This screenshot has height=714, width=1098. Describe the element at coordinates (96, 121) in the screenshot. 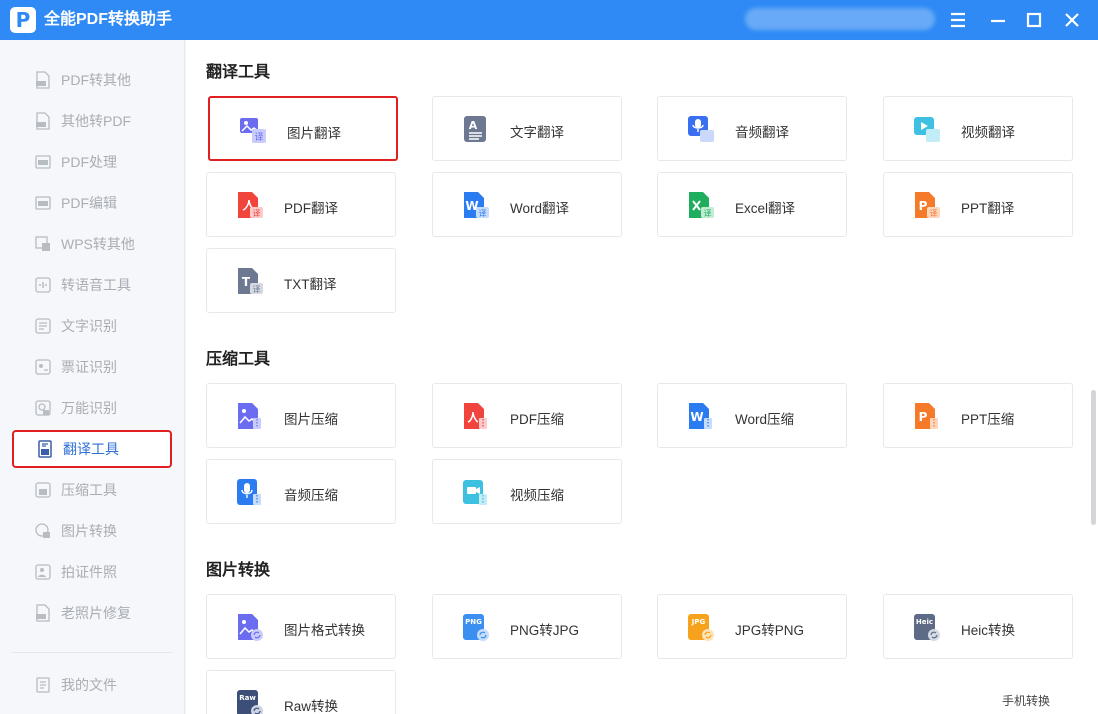

I see `sidebar-item-label: 其他转PDF` at that location.